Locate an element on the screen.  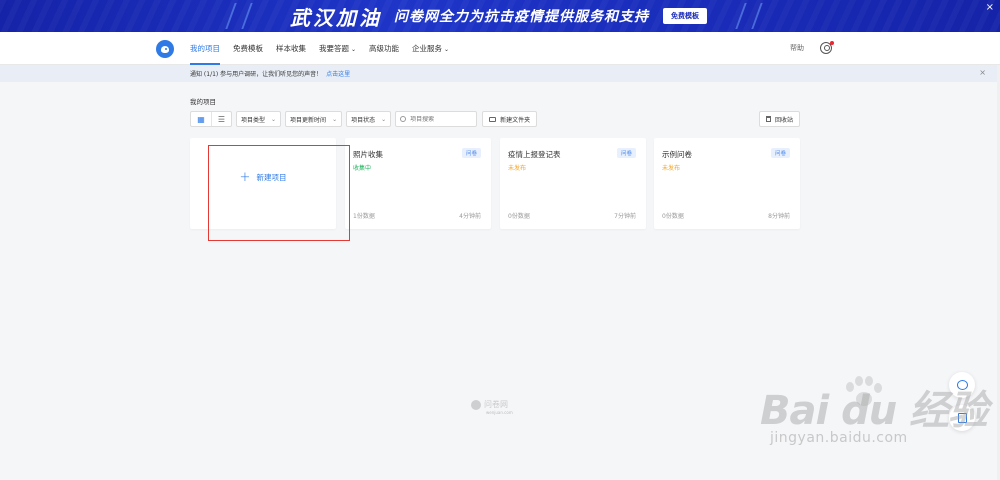
updated-time: 4分钟前 is located at coordinates (470, 216).